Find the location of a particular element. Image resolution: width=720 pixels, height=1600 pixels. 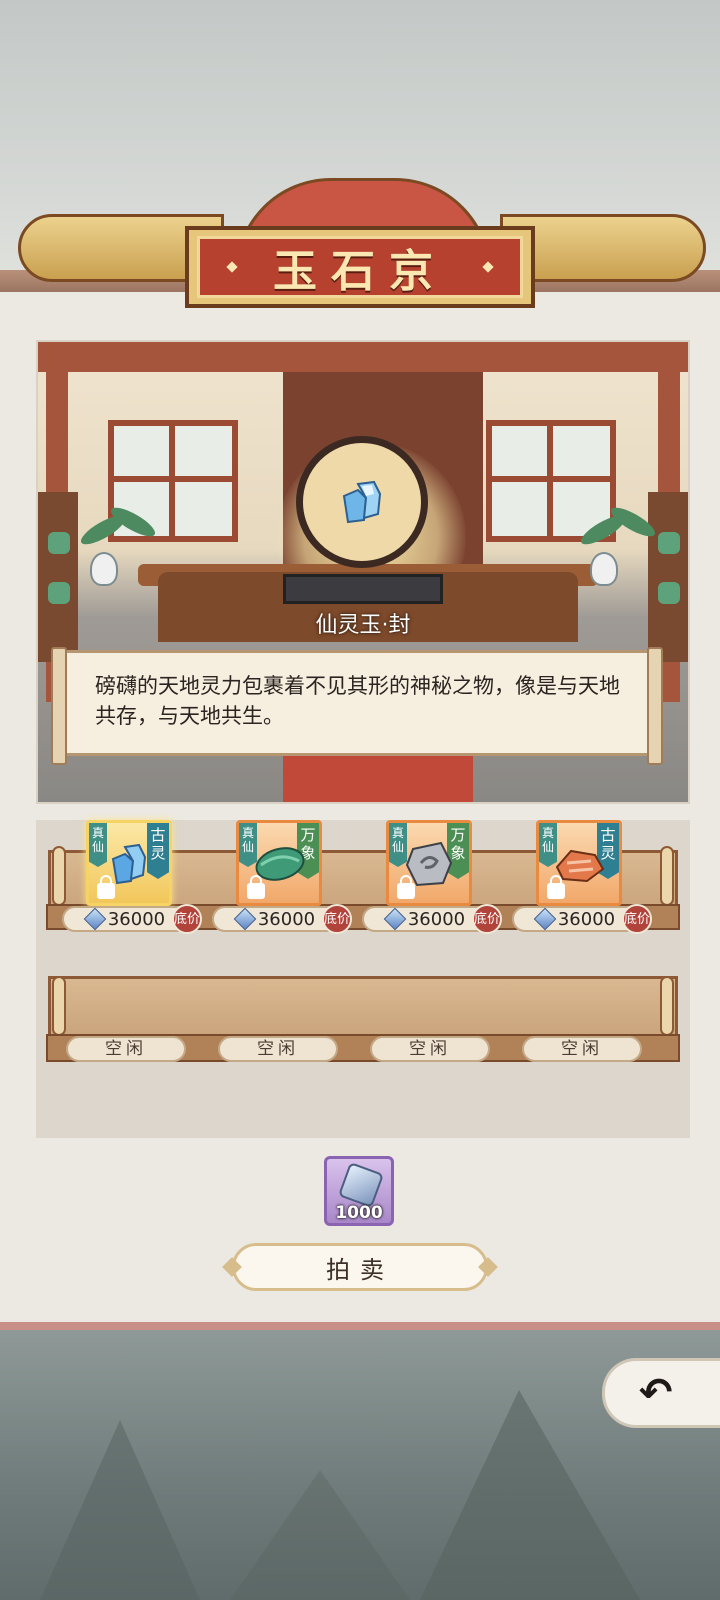

featured-item-medallion is located at coordinates (362, 502).